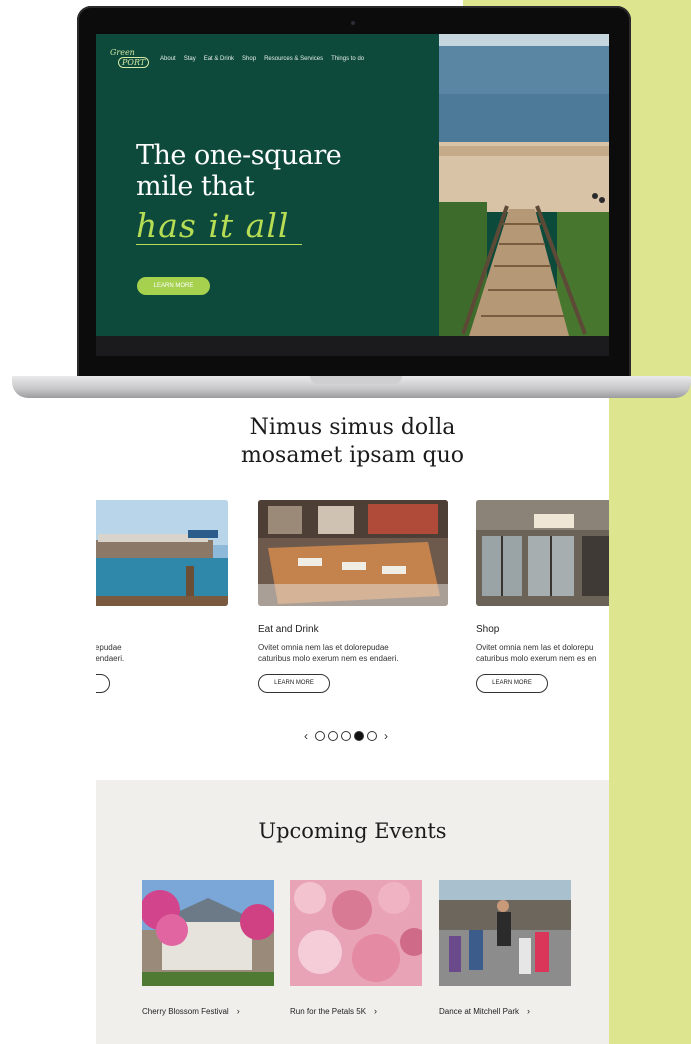 Image resolution: width=691 pixels, height=1044 pixels. What do you see at coordinates (536, 658) in the screenshot?
I see `card-description-line-2: caturibus molo exerum nem es en` at bounding box center [536, 658].